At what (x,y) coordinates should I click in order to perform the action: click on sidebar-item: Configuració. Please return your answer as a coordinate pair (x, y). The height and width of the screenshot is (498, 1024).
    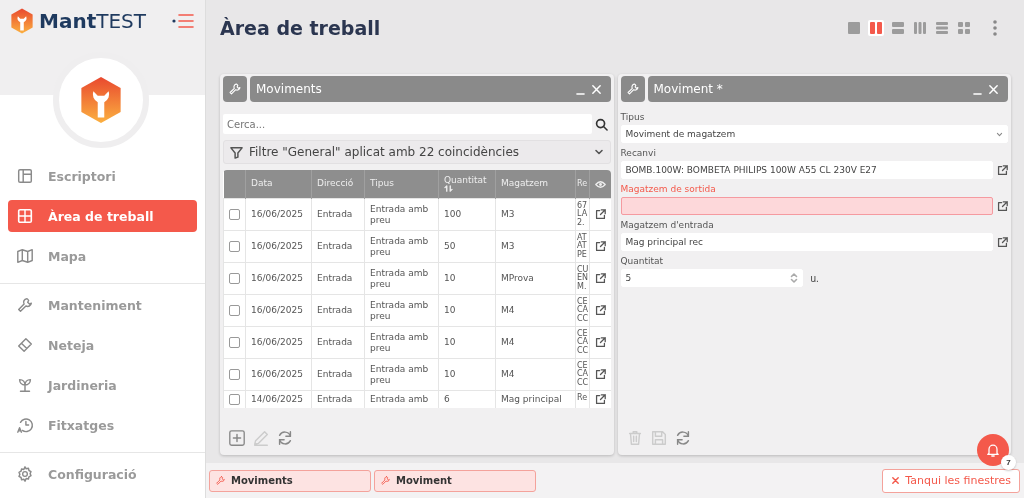
    Looking at the image, I should click on (102, 474).